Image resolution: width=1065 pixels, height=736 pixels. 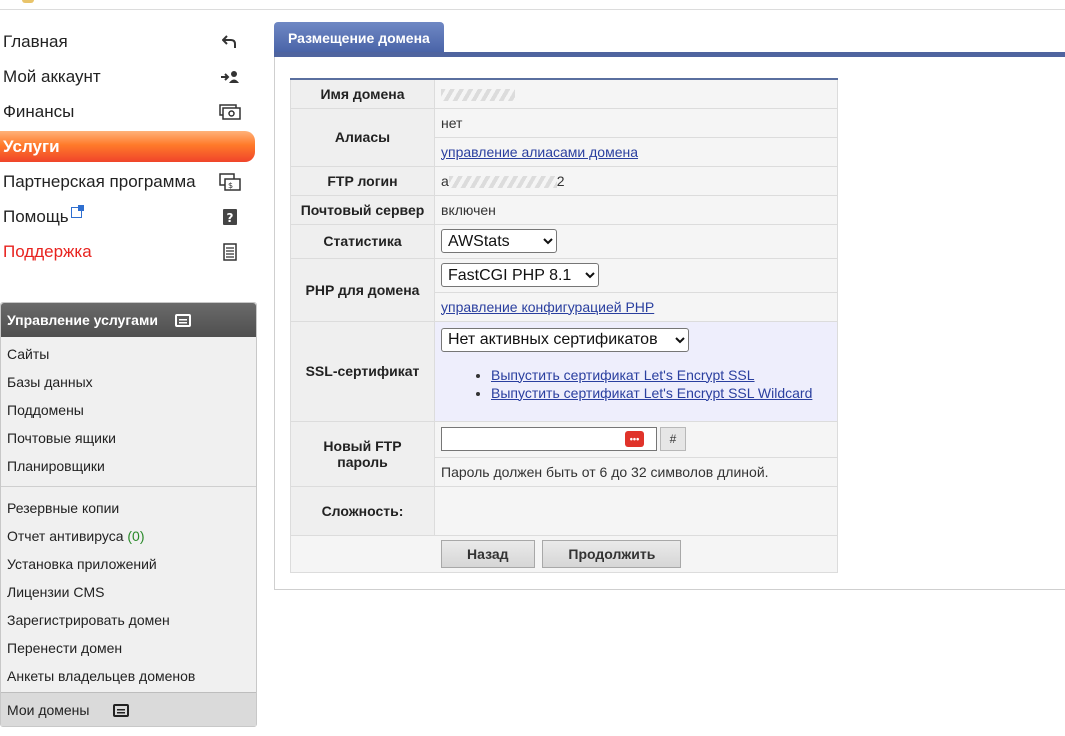 I want to click on ftp-login-prefix: a, so click(x=445, y=180).